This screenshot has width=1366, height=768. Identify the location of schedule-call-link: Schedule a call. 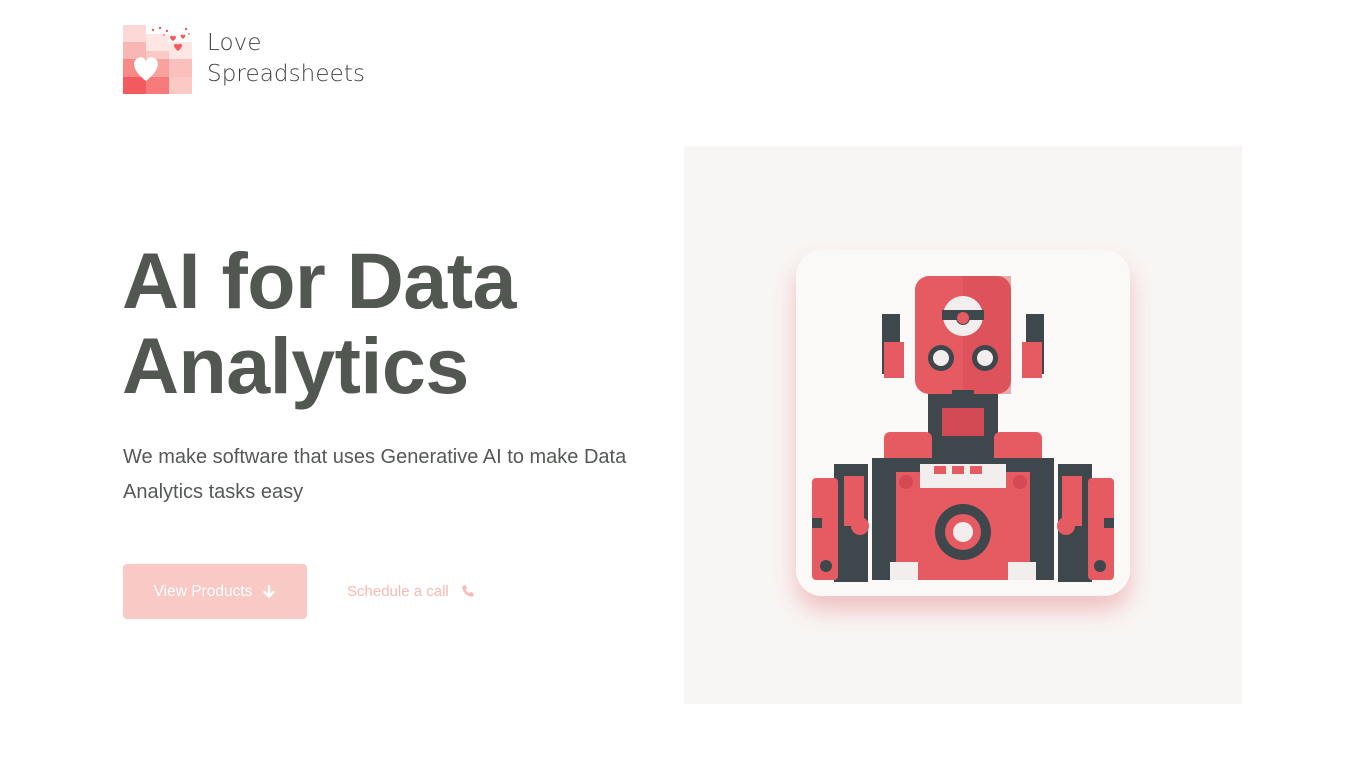
(411, 591).